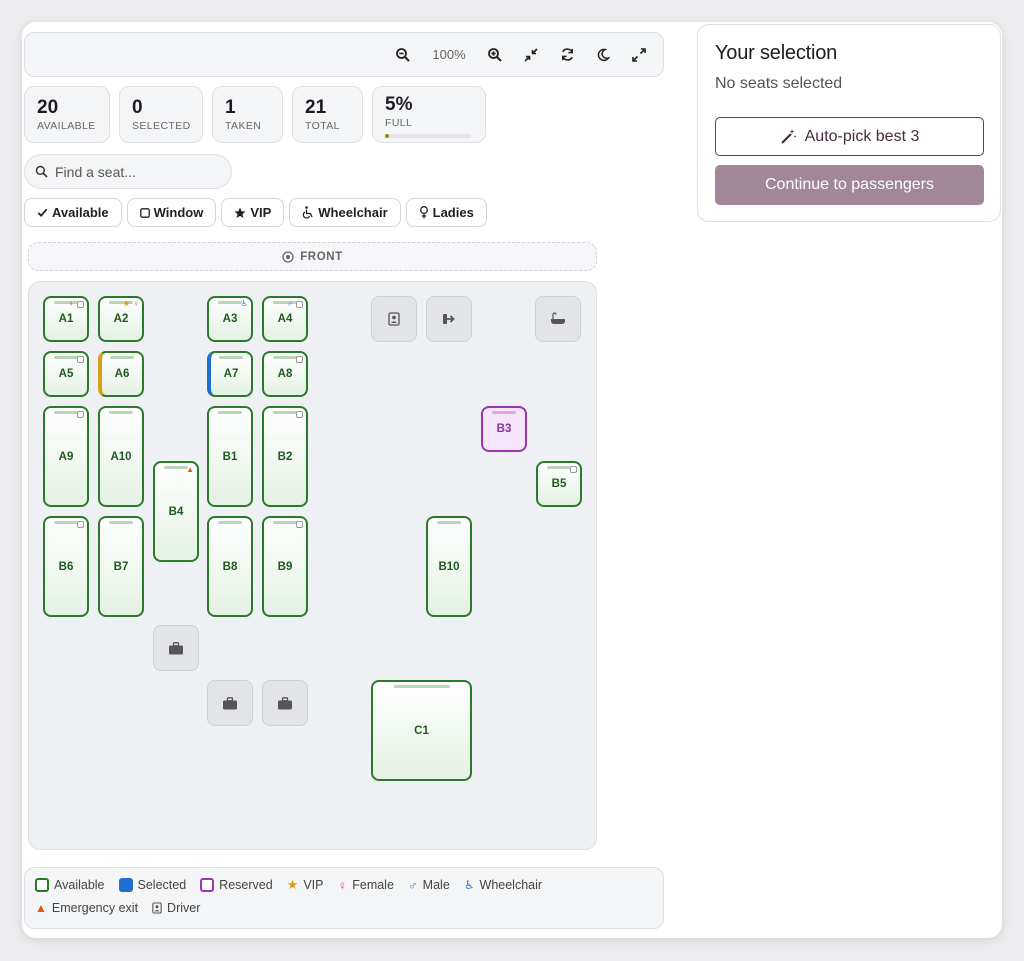 The image size is (1024, 961). I want to click on map-toolbar: 100%, so click(344, 54).